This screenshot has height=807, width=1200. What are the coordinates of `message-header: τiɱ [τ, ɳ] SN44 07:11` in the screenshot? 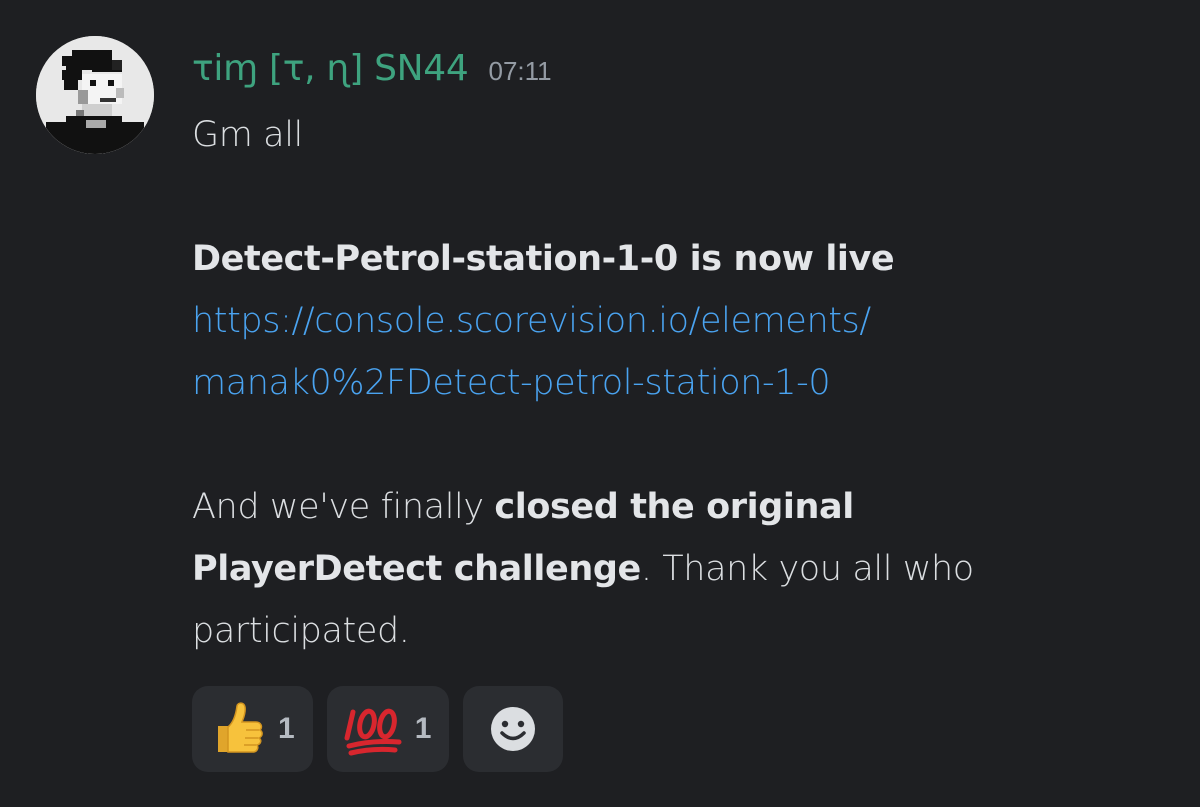 It's located at (372, 73).